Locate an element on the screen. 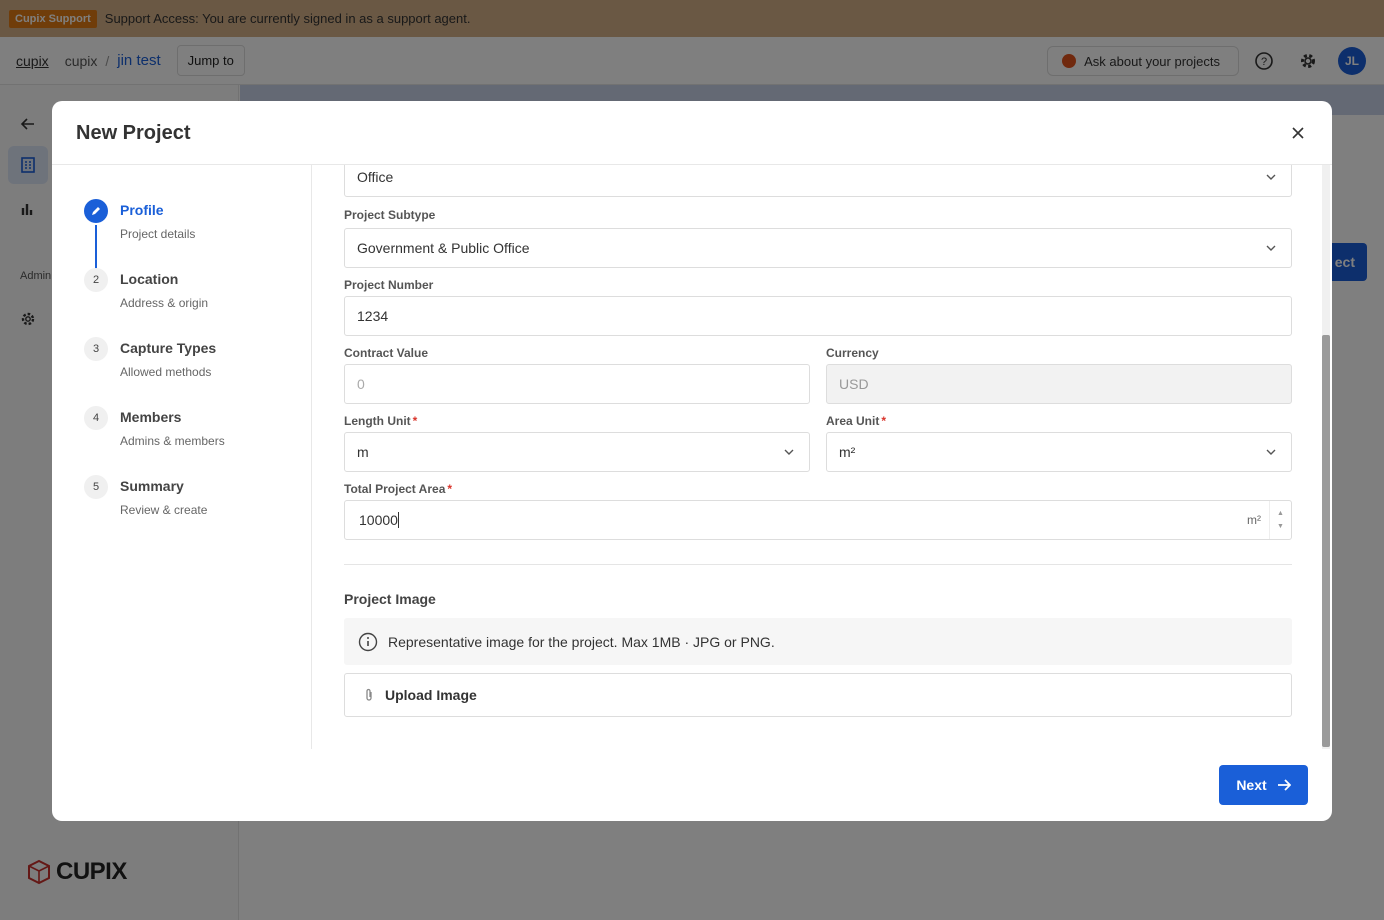  close-icon is located at coordinates (1298, 133).